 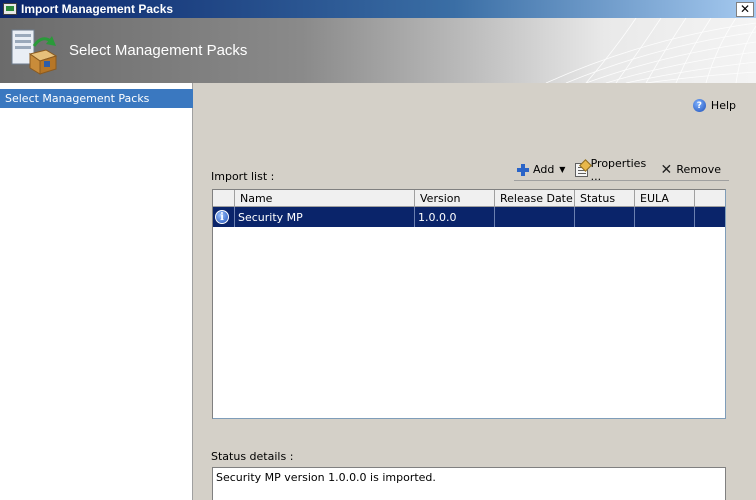 I want to click on plus-icon, so click(x=523, y=170).